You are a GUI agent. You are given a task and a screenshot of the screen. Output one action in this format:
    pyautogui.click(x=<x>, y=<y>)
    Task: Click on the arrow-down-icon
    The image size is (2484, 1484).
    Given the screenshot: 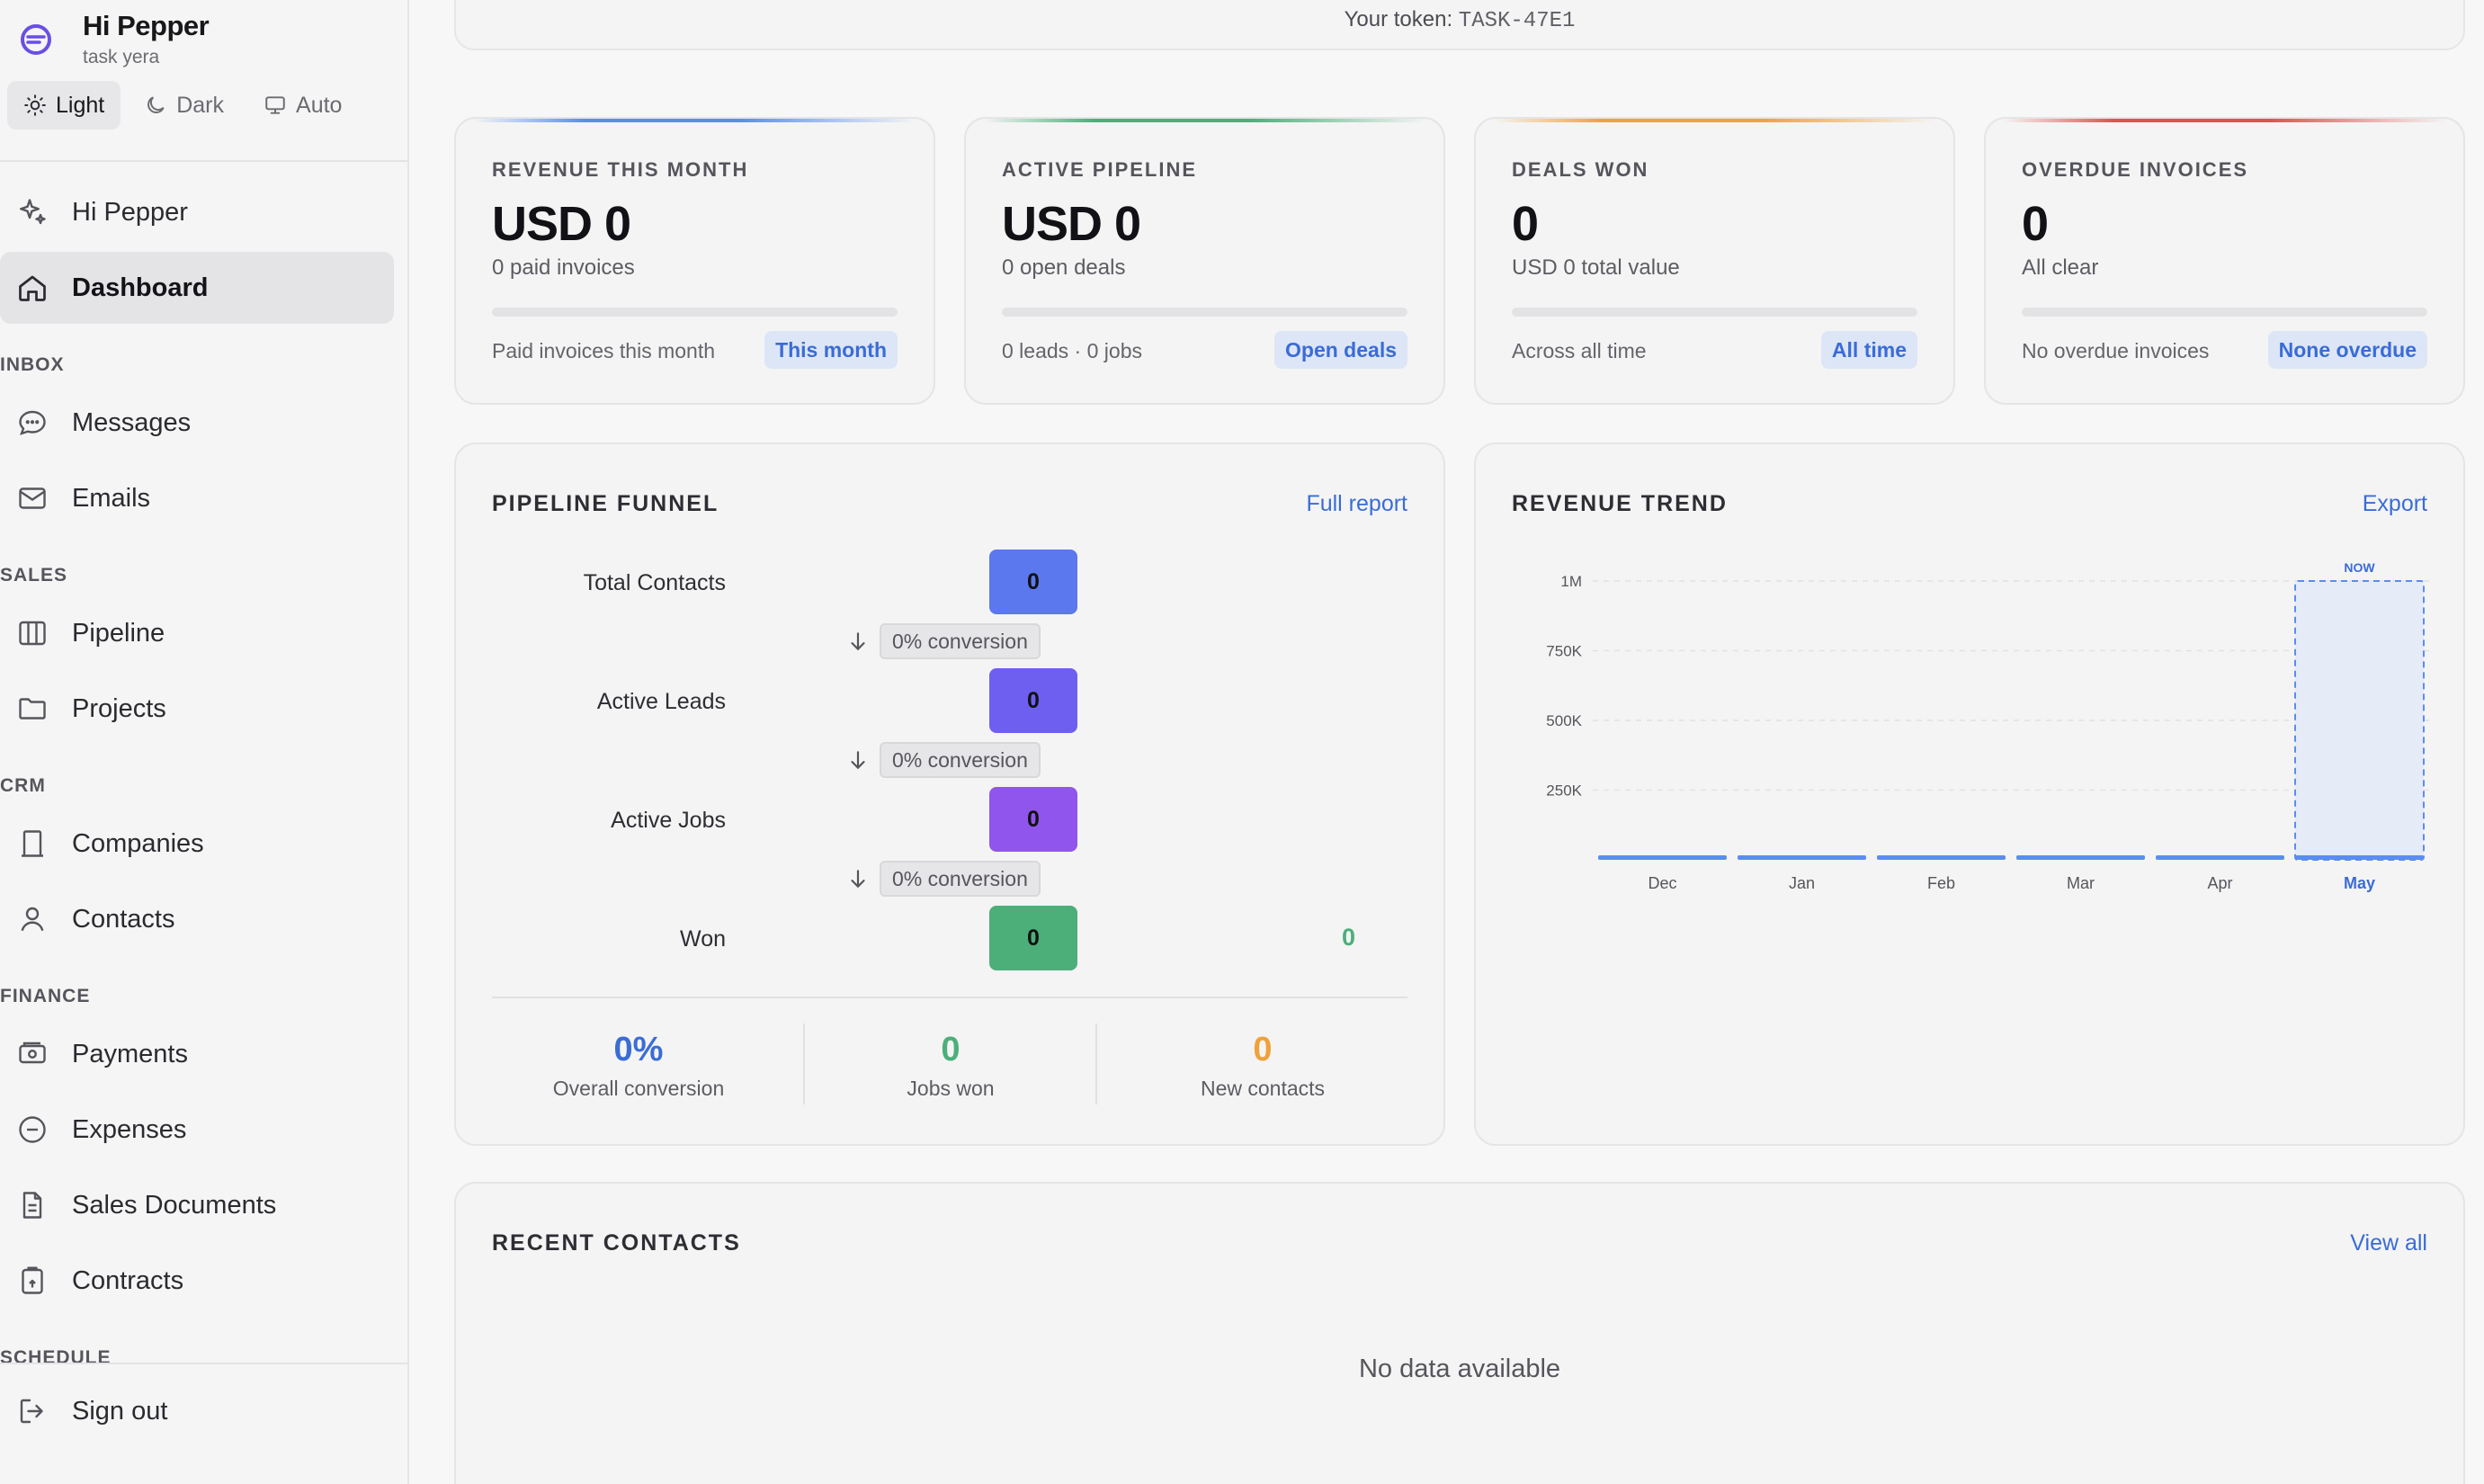 What is the action you would take?
    pyautogui.click(x=858, y=879)
    